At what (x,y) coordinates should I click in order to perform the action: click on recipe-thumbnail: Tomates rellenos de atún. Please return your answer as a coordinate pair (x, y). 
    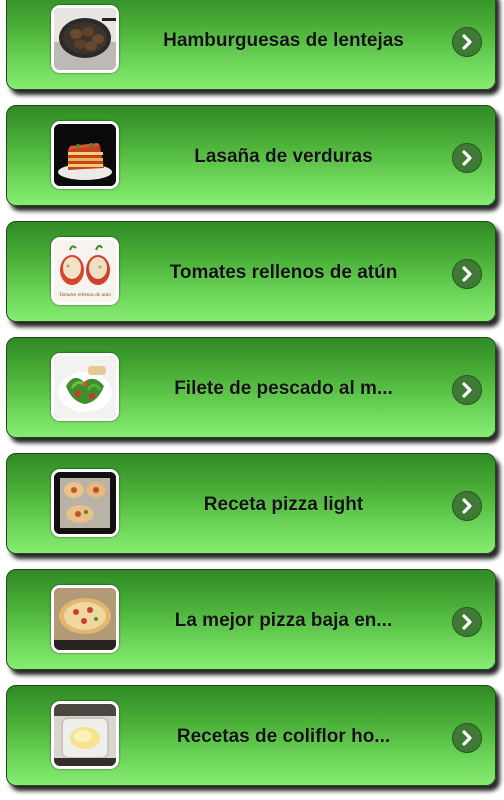
    Looking at the image, I should click on (85, 271).